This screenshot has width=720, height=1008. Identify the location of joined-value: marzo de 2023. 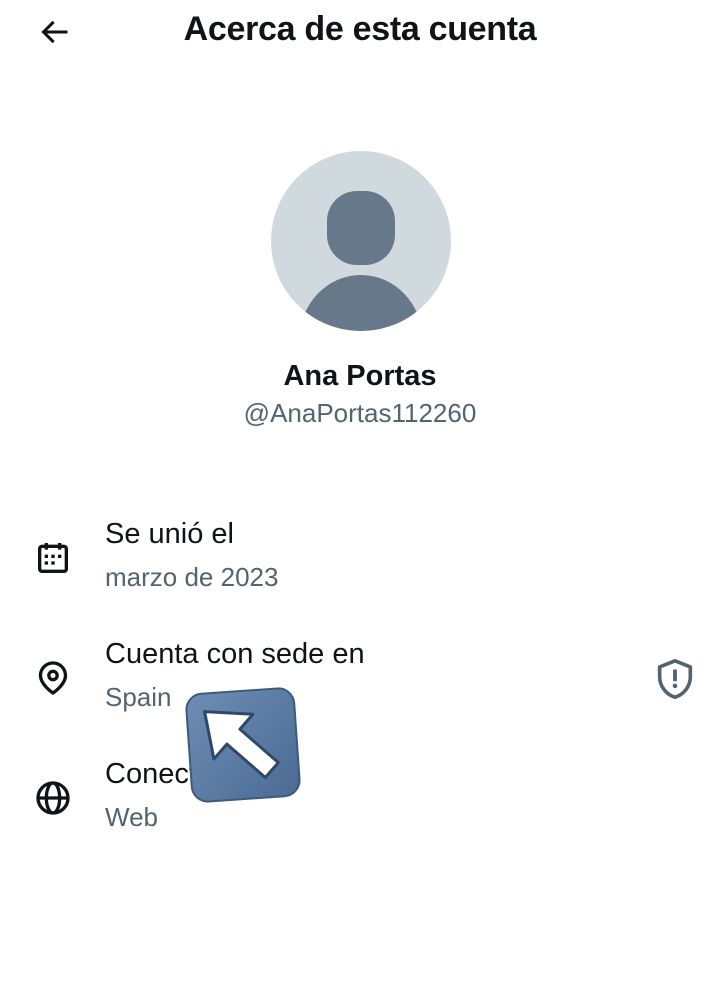
(192, 577).